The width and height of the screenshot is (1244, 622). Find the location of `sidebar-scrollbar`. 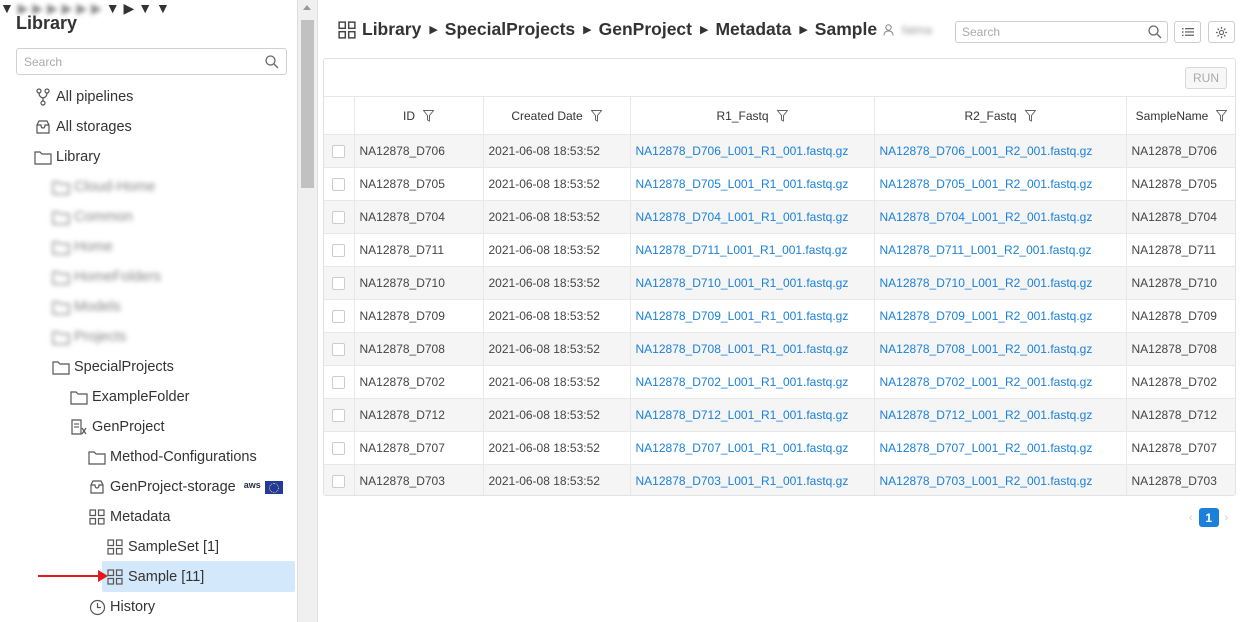

sidebar-scrollbar is located at coordinates (308, 311).